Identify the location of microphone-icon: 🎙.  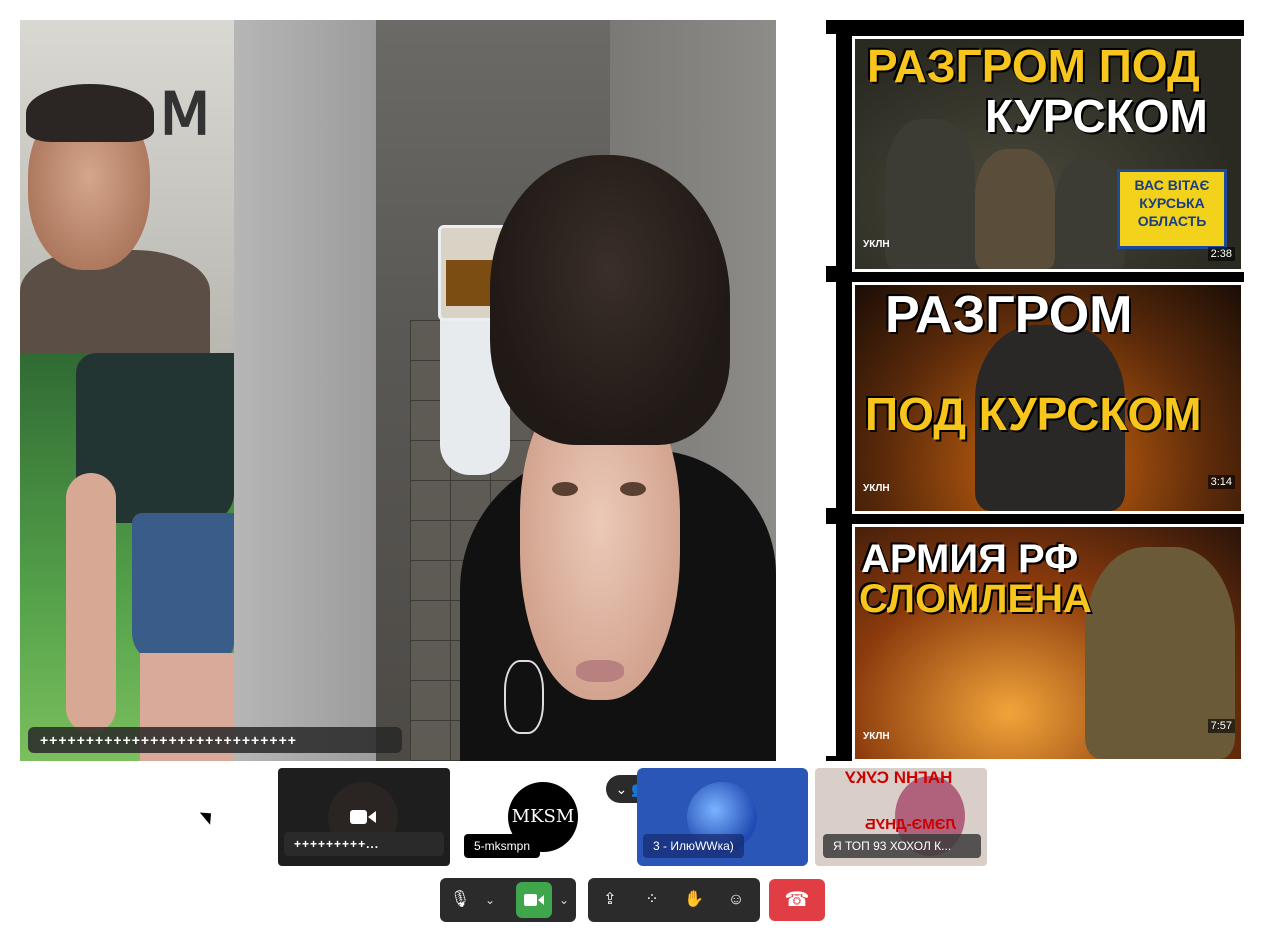
(460, 899).